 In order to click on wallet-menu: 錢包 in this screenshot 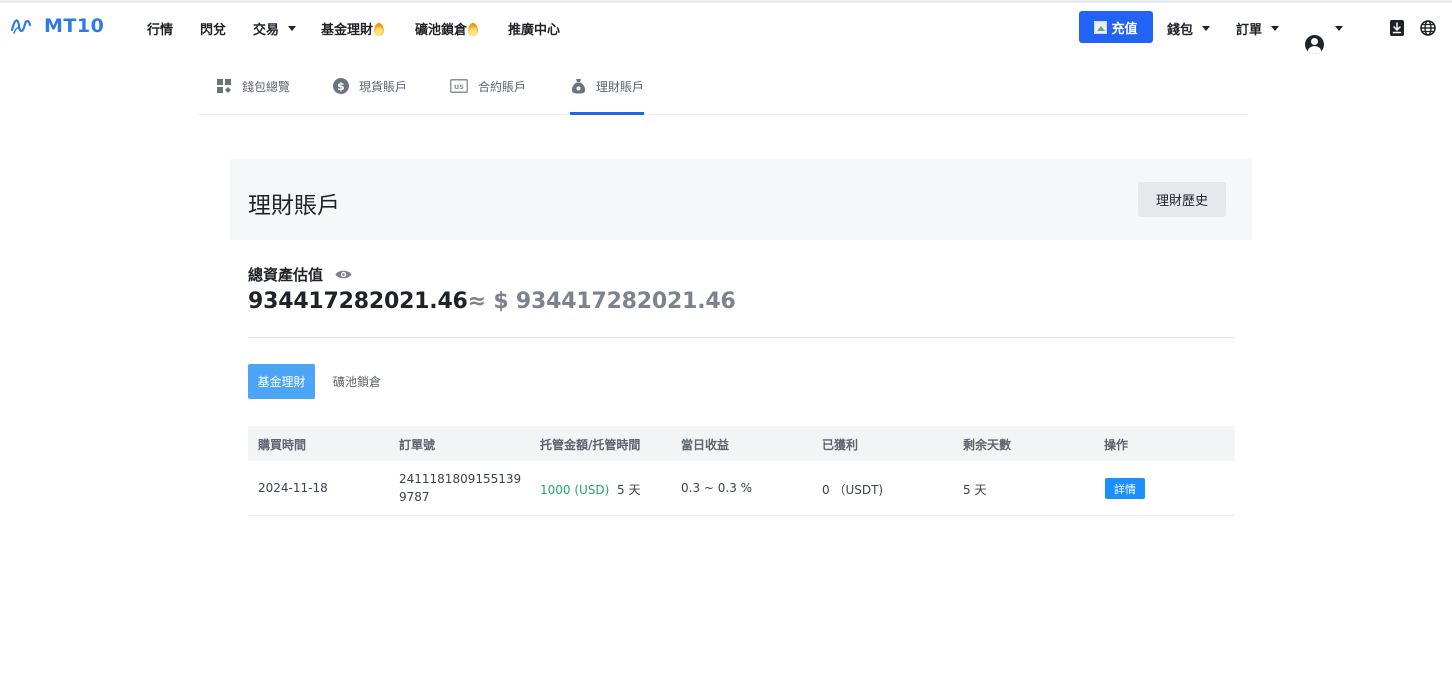, I will do `click(1189, 28)`.